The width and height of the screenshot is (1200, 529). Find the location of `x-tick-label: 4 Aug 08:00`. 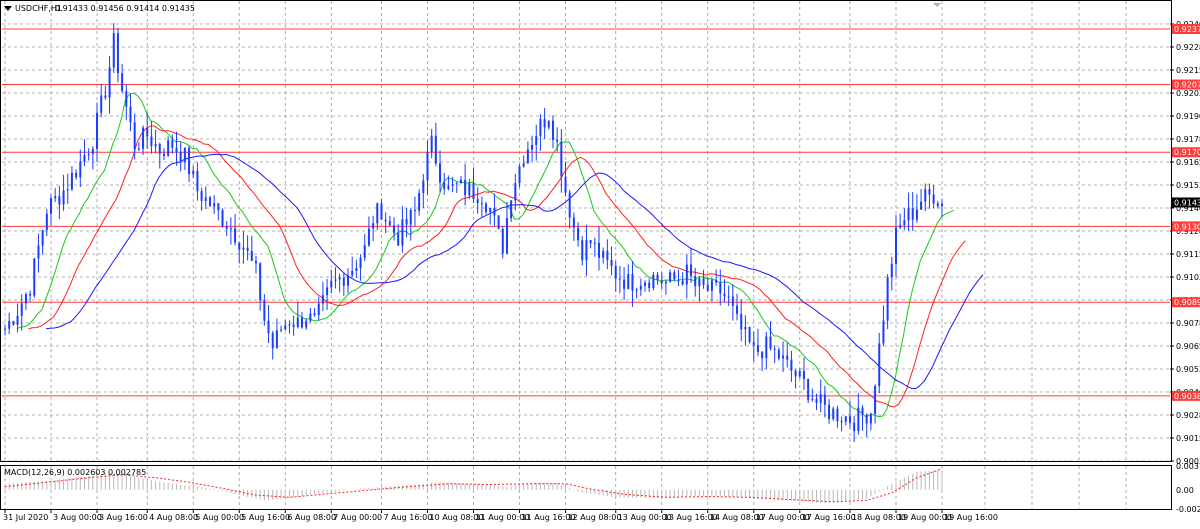

x-tick-label: 4 Aug 08:00 is located at coordinates (173, 517).